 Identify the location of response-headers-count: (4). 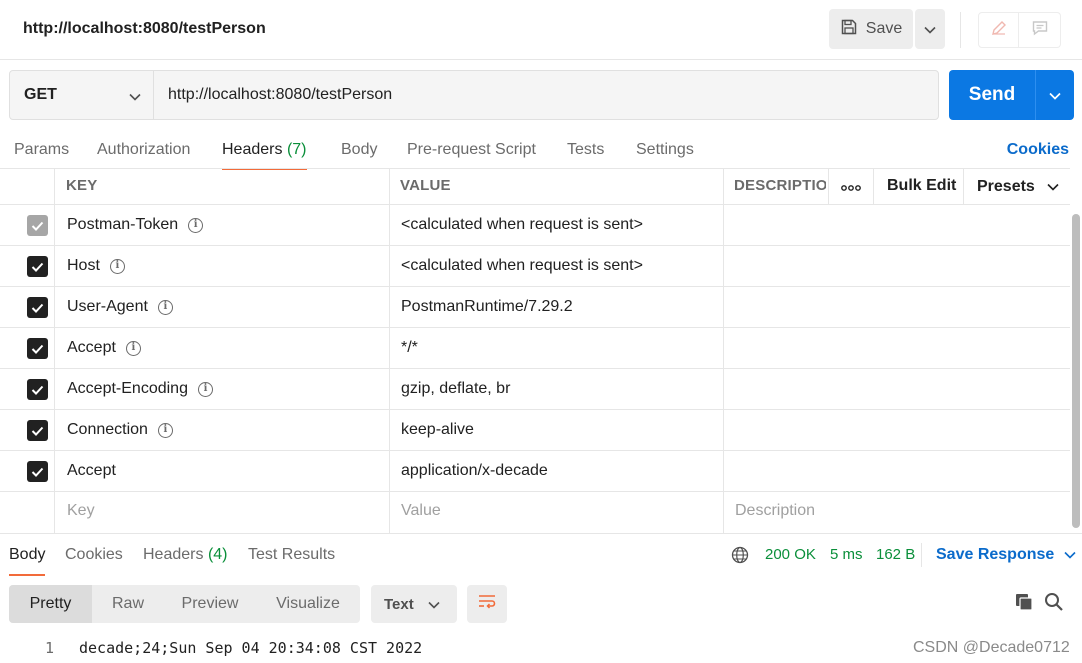
(217, 554).